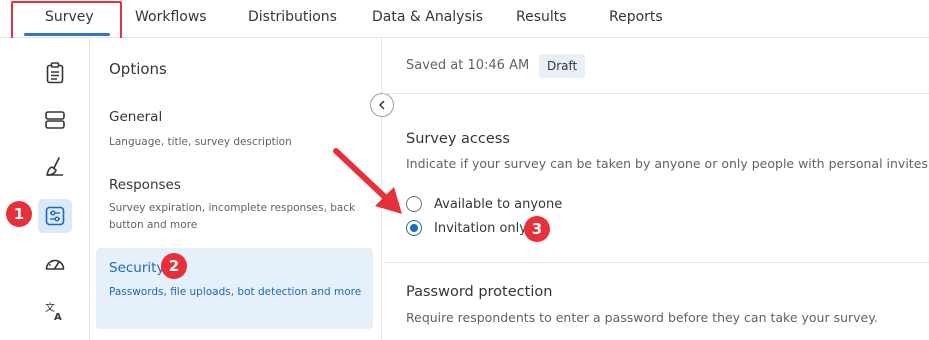 The width and height of the screenshot is (929, 340). I want to click on rail-item-brush, so click(55, 167).